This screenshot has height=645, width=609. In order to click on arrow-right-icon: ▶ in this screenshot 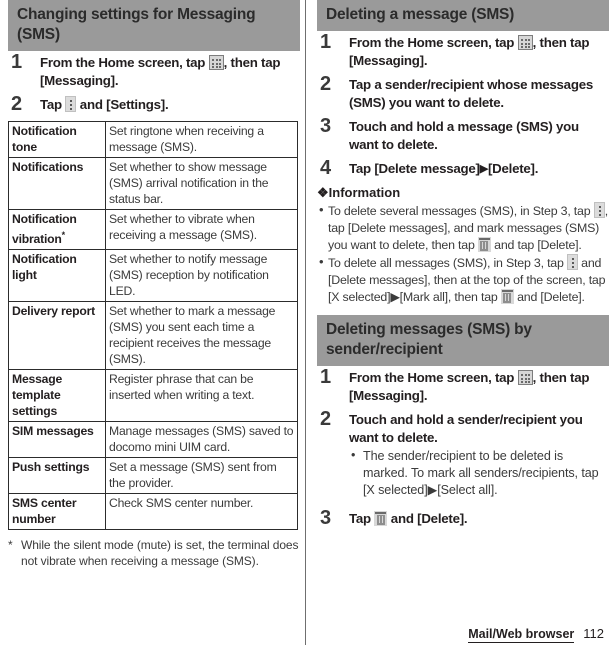, I will do `click(483, 169)`.